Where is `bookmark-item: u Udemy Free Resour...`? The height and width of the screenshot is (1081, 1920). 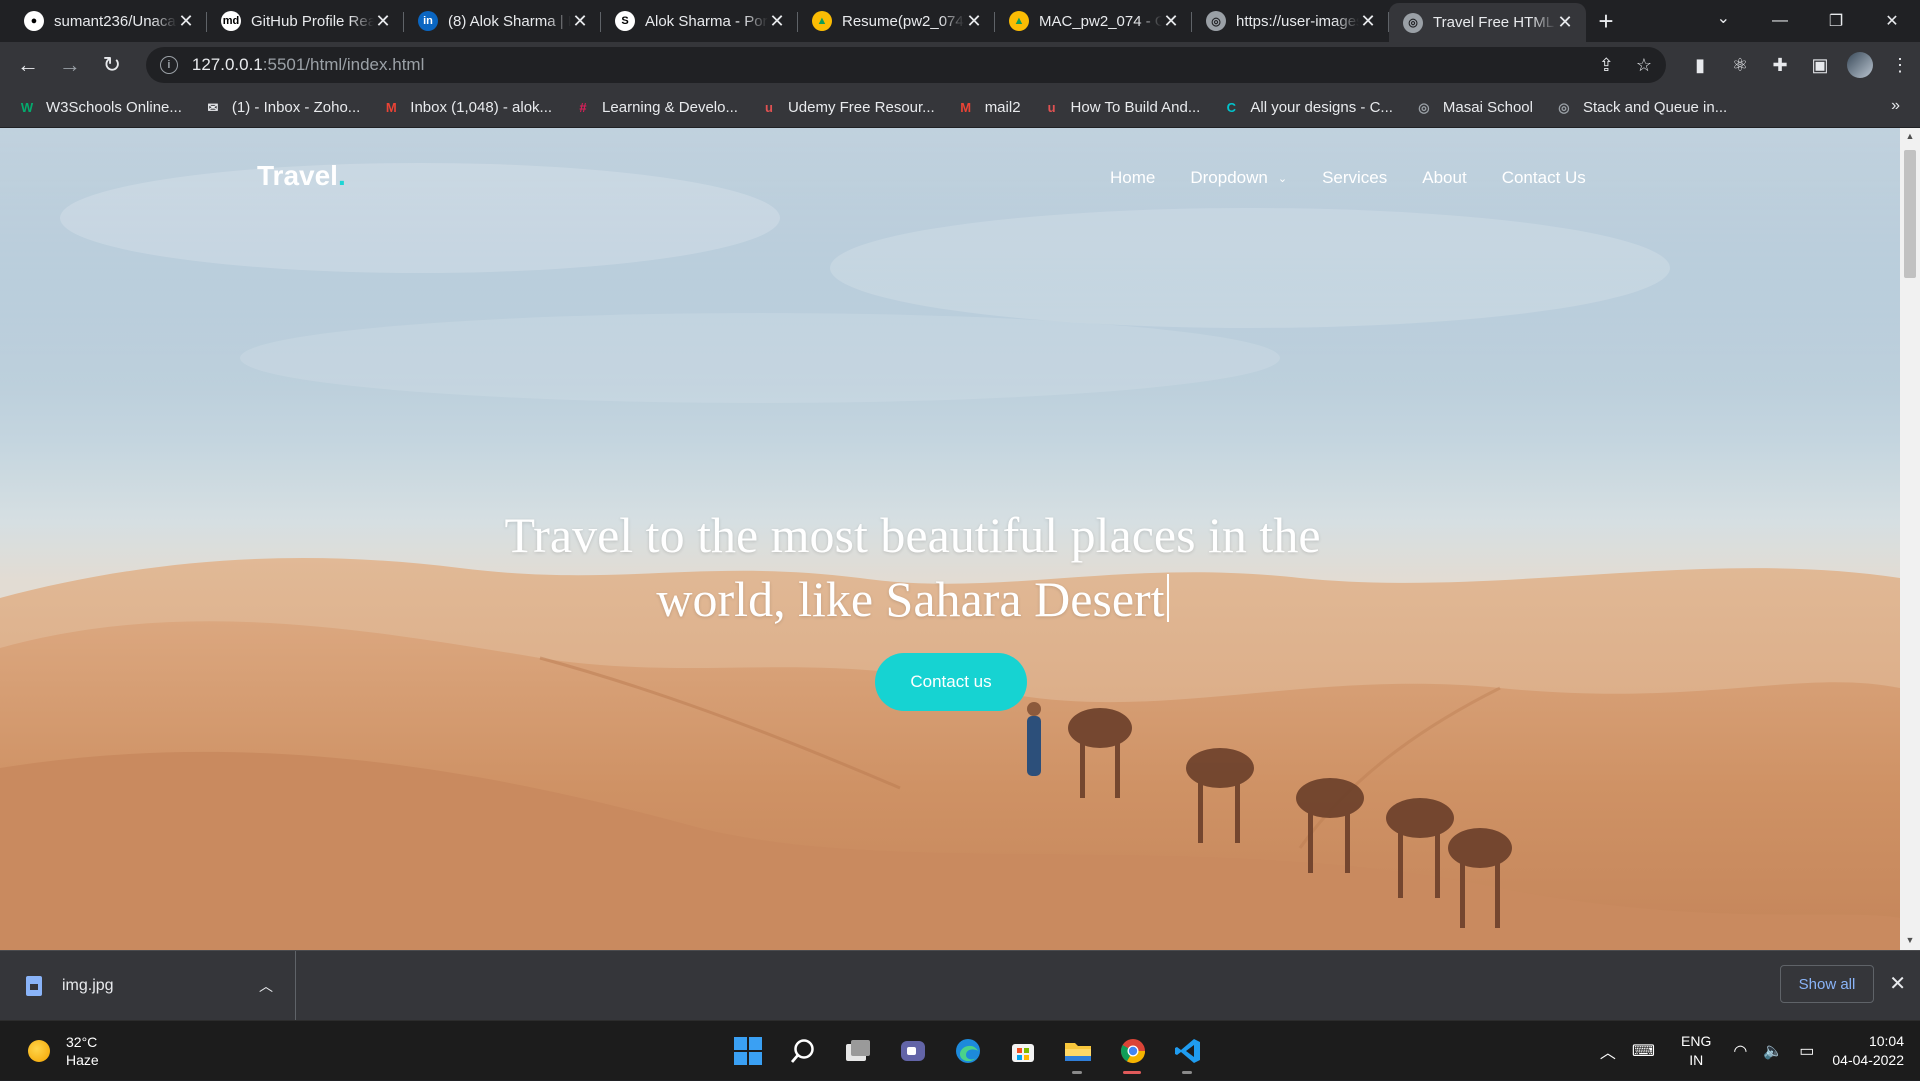
bookmark-item: u Udemy Free Resour... is located at coordinates (847, 108).